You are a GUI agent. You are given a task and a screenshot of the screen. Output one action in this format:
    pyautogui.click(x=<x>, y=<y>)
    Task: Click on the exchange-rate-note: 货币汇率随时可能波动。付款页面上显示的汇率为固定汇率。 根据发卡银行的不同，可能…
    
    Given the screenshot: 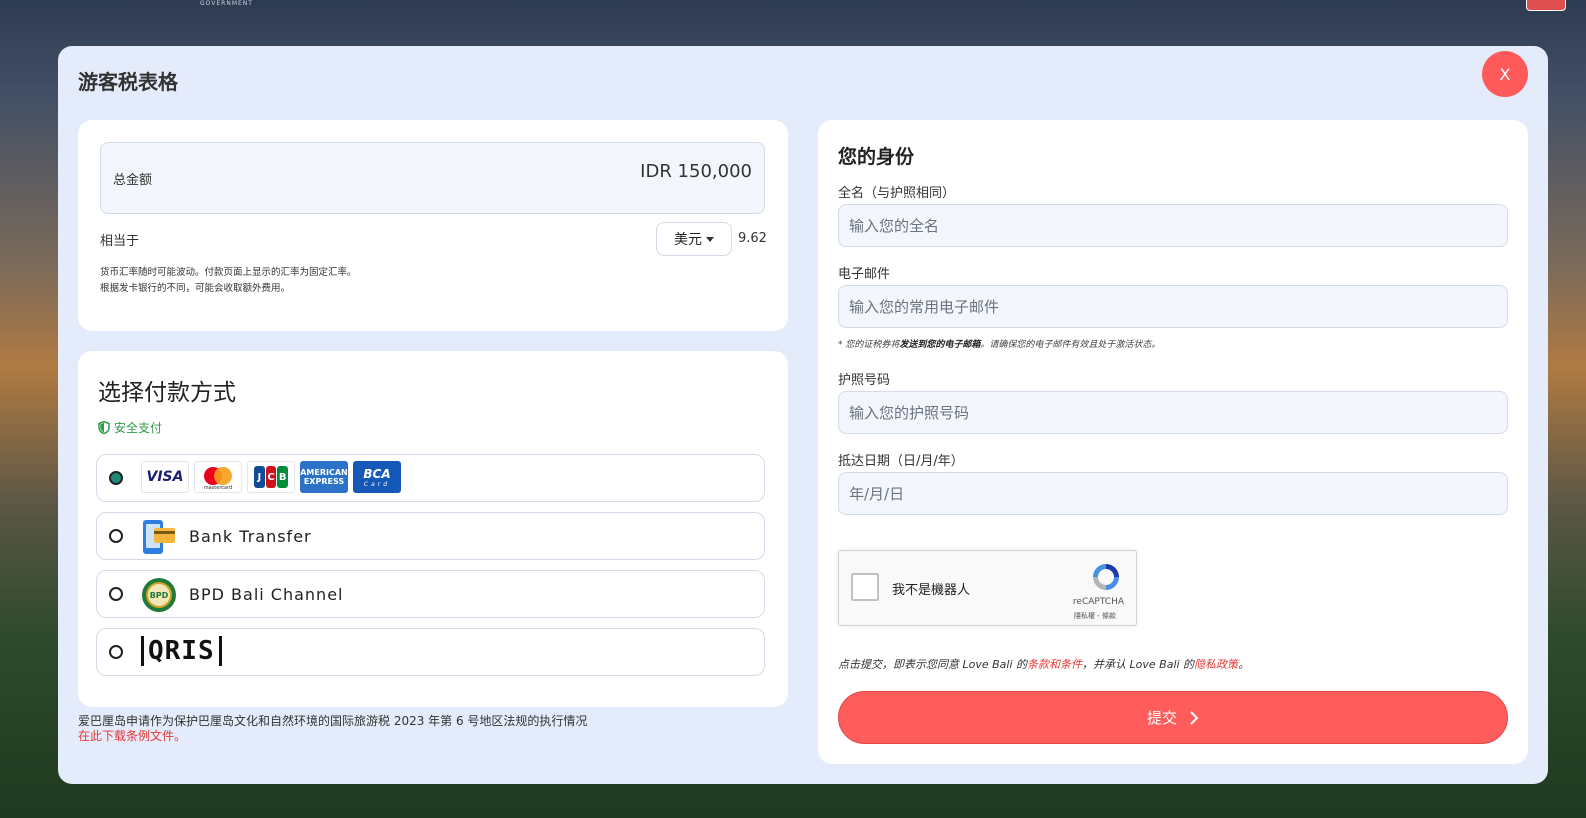 What is the action you would take?
    pyautogui.click(x=228, y=281)
    